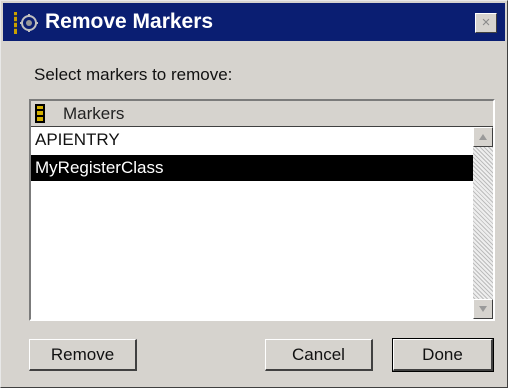  I want to click on instruction-label: Select markers to remove:, so click(133, 74).